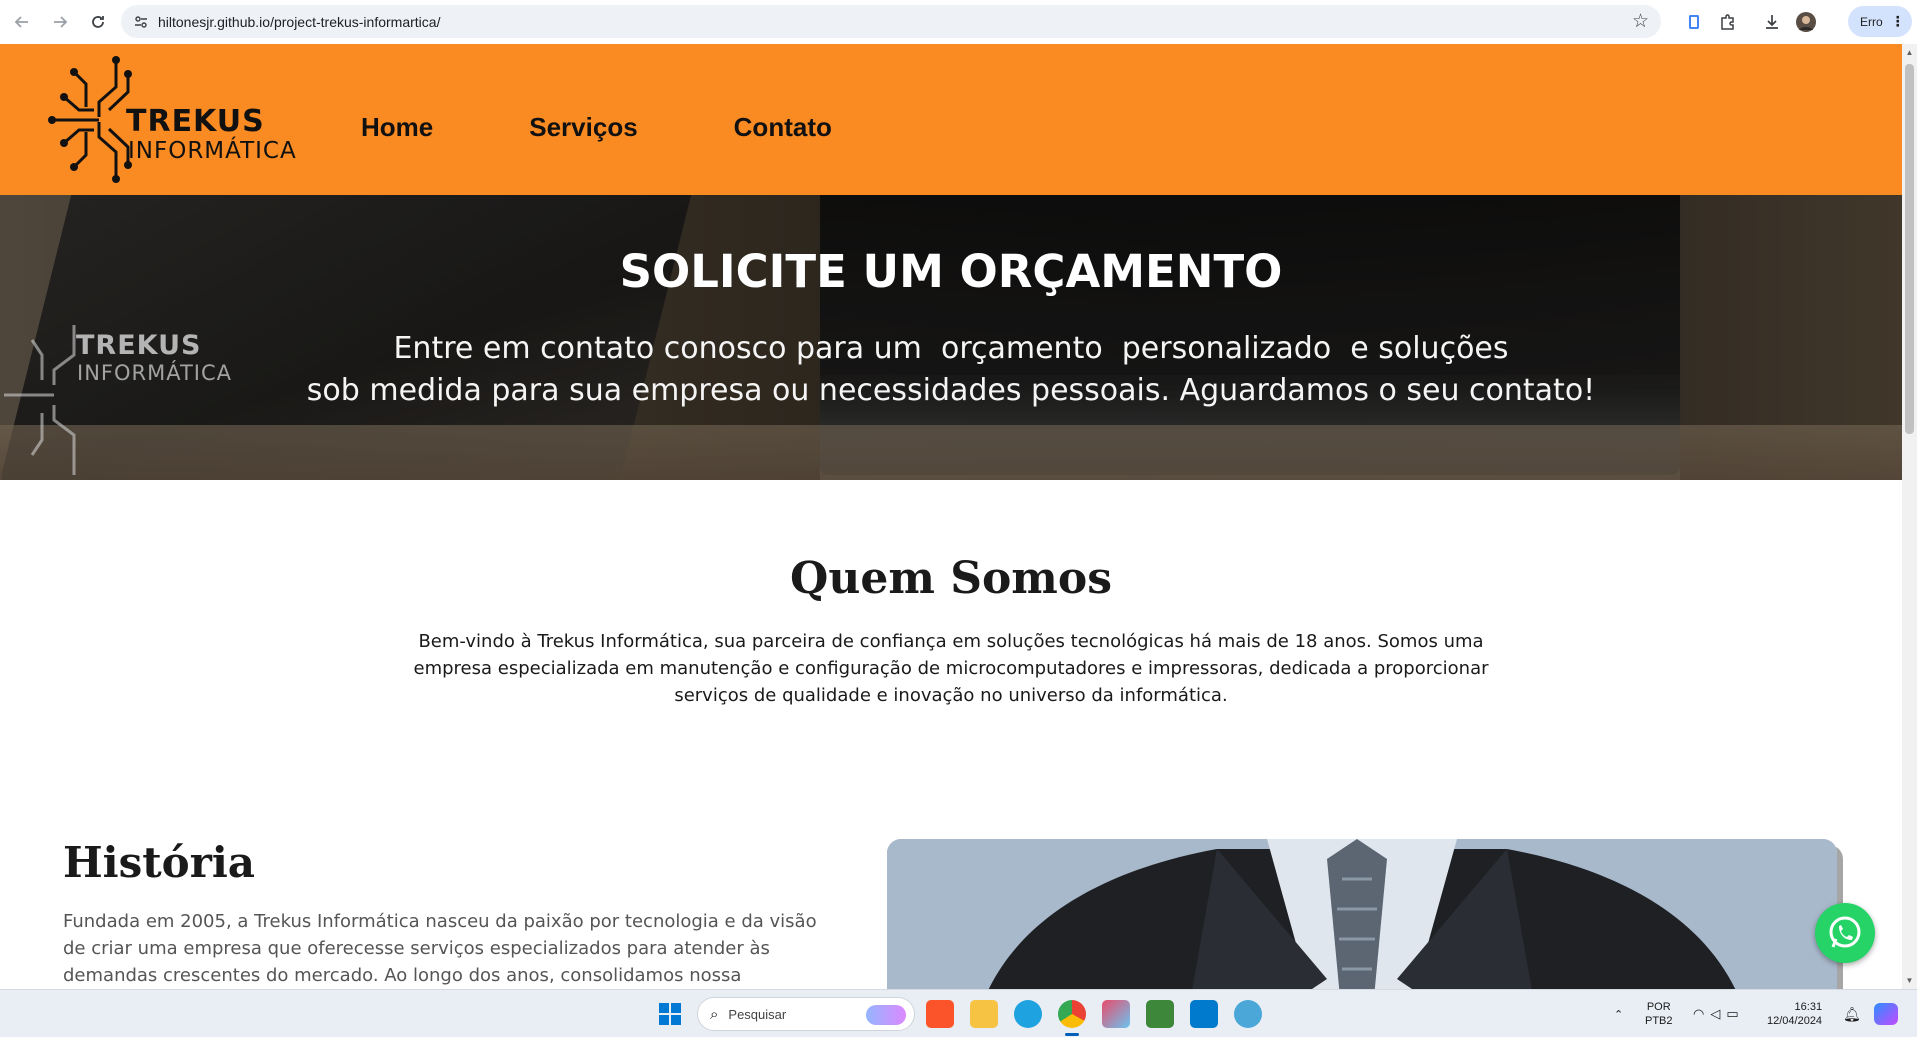  Describe the element at coordinates (60, 22) in the screenshot. I see `forward-arrow-icon` at that location.